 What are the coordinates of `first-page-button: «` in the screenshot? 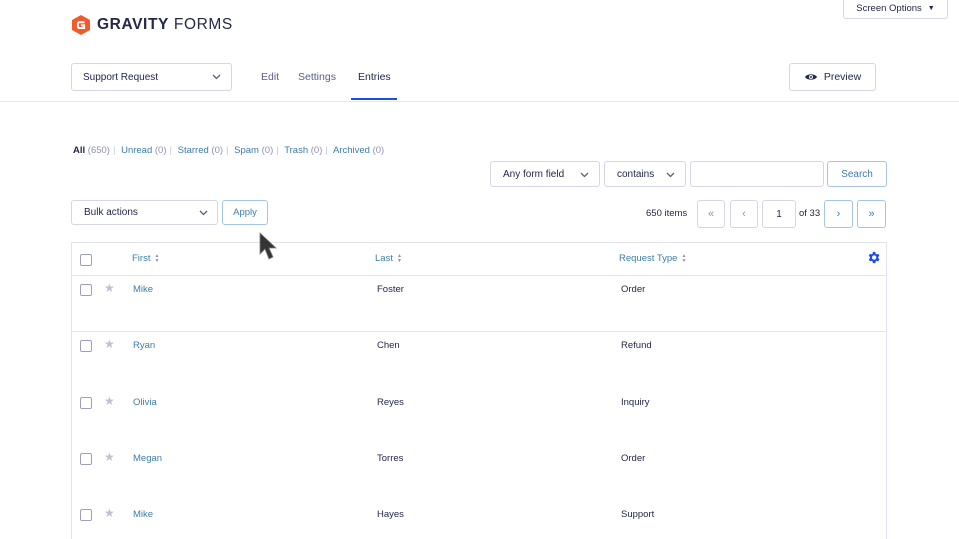 It's located at (711, 214).